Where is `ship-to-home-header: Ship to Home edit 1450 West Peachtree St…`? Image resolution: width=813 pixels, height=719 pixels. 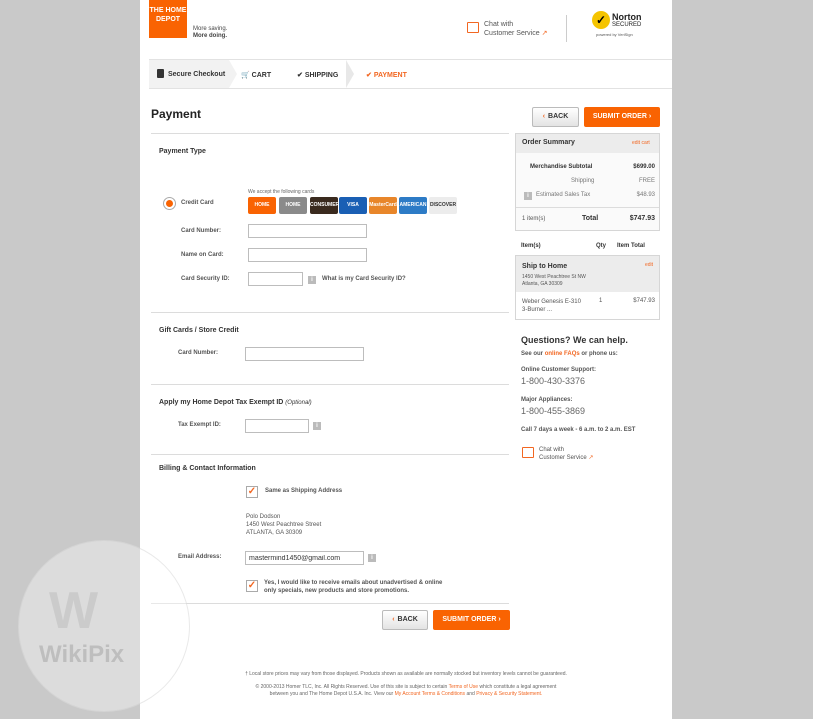 ship-to-home-header: Ship to Home edit 1450 West Peachtree St… is located at coordinates (587, 274).